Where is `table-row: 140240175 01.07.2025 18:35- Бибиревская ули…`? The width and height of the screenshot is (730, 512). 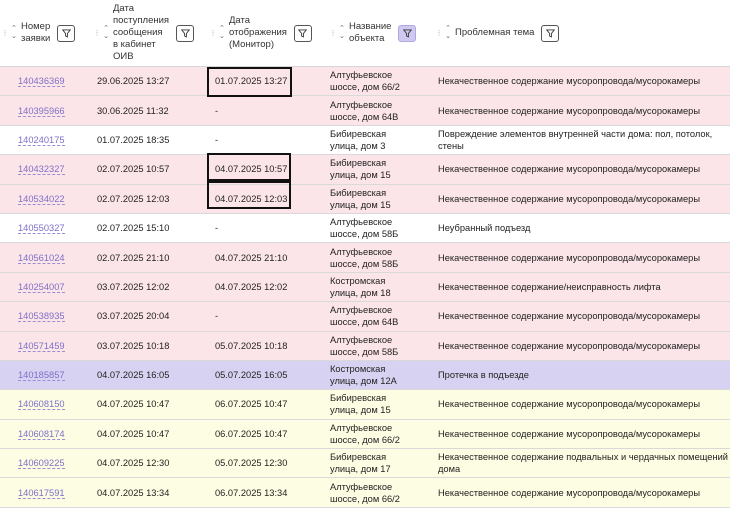
table-row: 140240175 01.07.2025 18:35- Бибиревская ули… is located at coordinates (365, 140).